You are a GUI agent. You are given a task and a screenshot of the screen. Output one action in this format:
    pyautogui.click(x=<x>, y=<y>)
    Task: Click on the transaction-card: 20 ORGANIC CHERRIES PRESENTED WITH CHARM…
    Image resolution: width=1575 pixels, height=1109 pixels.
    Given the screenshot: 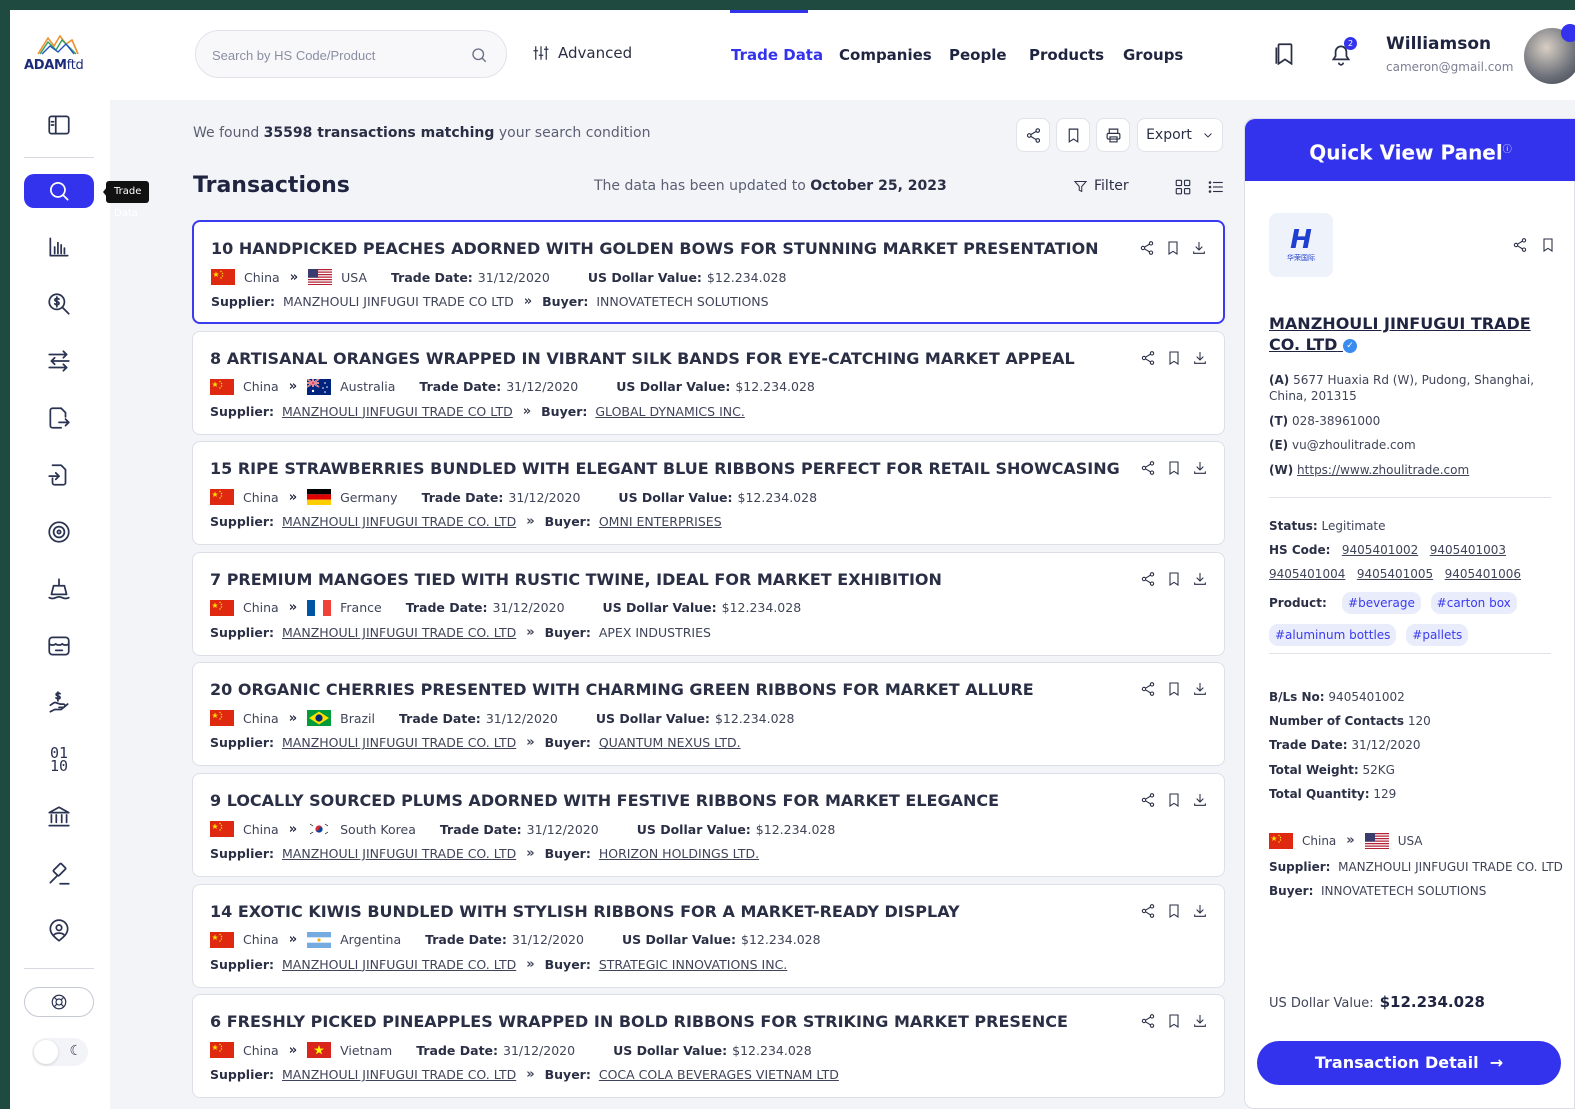 What is the action you would take?
    pyautogui.click(x=708, y=714)
    